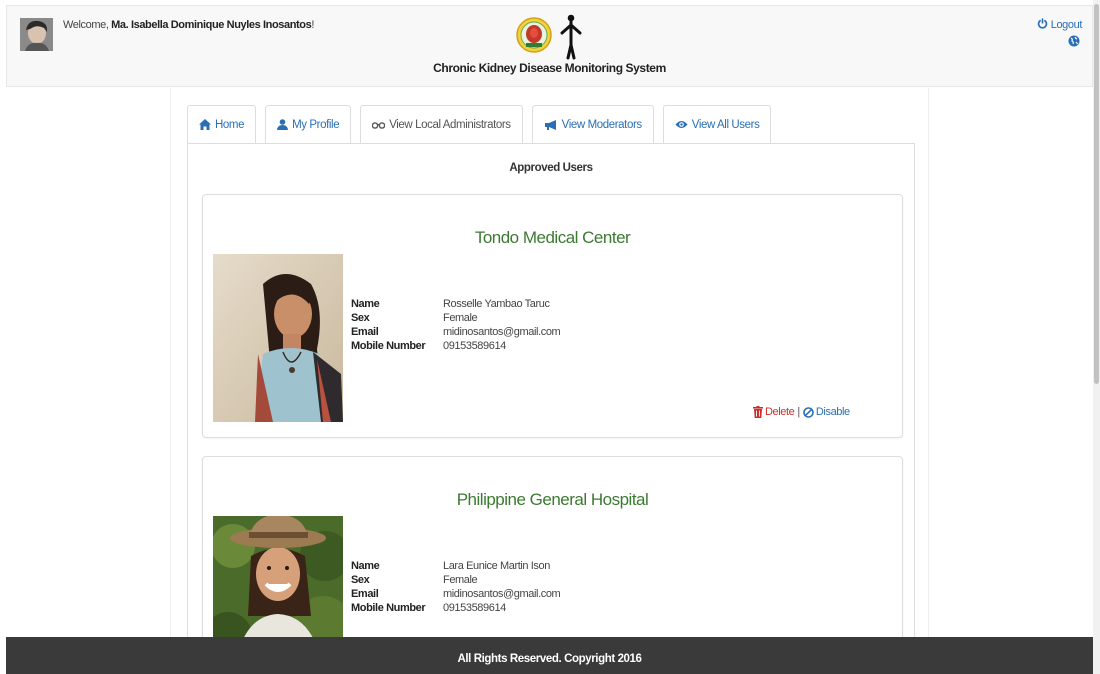 The height and width of the screenshot is (674, 1100). Describe the element at coordinates (801, 412) in the screenshot. I see `user-actions: Delete | Disable` at that location.